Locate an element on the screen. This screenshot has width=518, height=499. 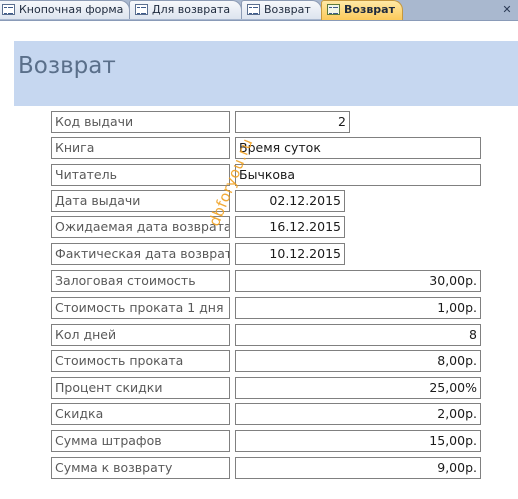
actual-return-date-field: 10.12.2015 is located at coordinates (290, 254).